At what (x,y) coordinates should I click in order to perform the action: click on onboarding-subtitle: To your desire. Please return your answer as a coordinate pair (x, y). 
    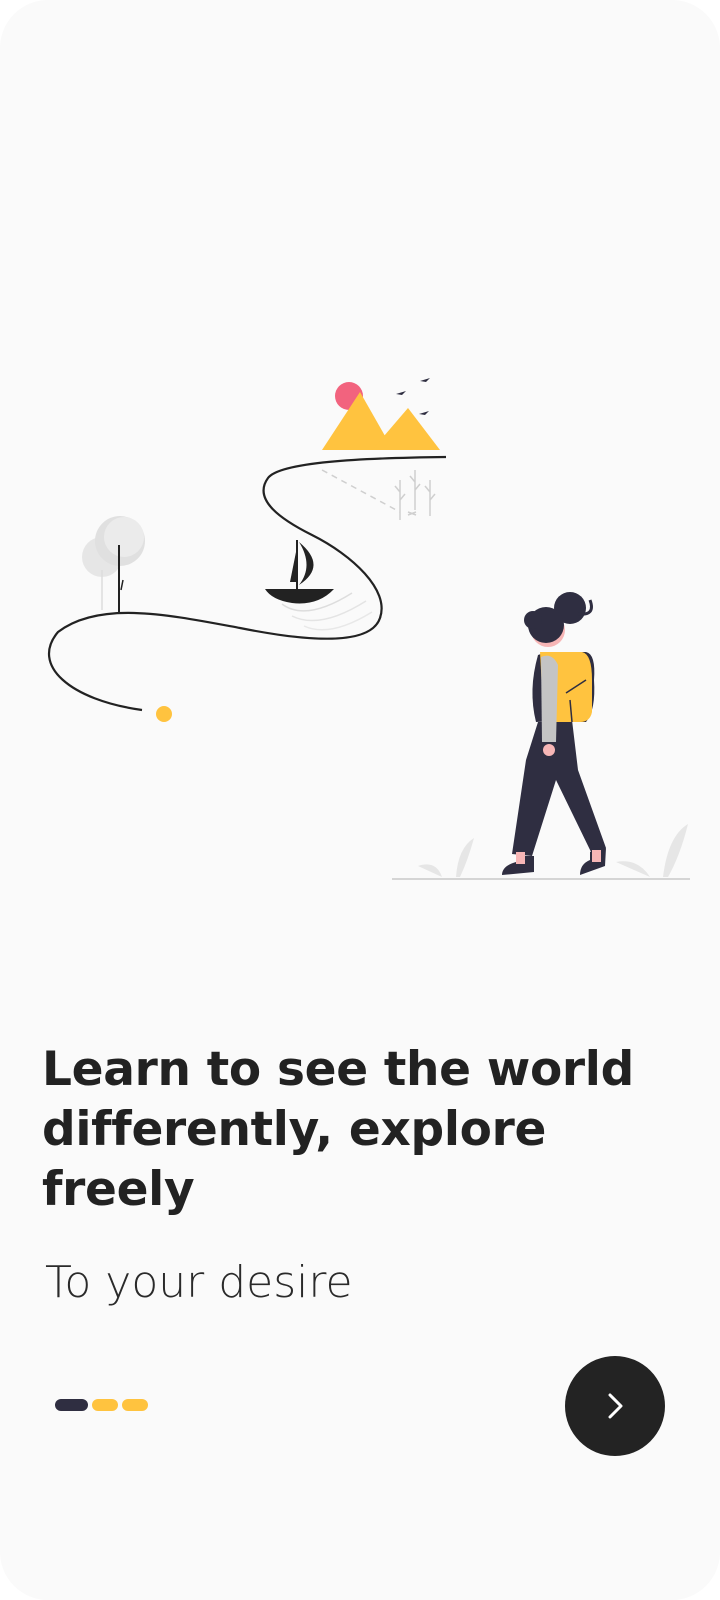
    Looking at the image, I should click on (199, 1282).